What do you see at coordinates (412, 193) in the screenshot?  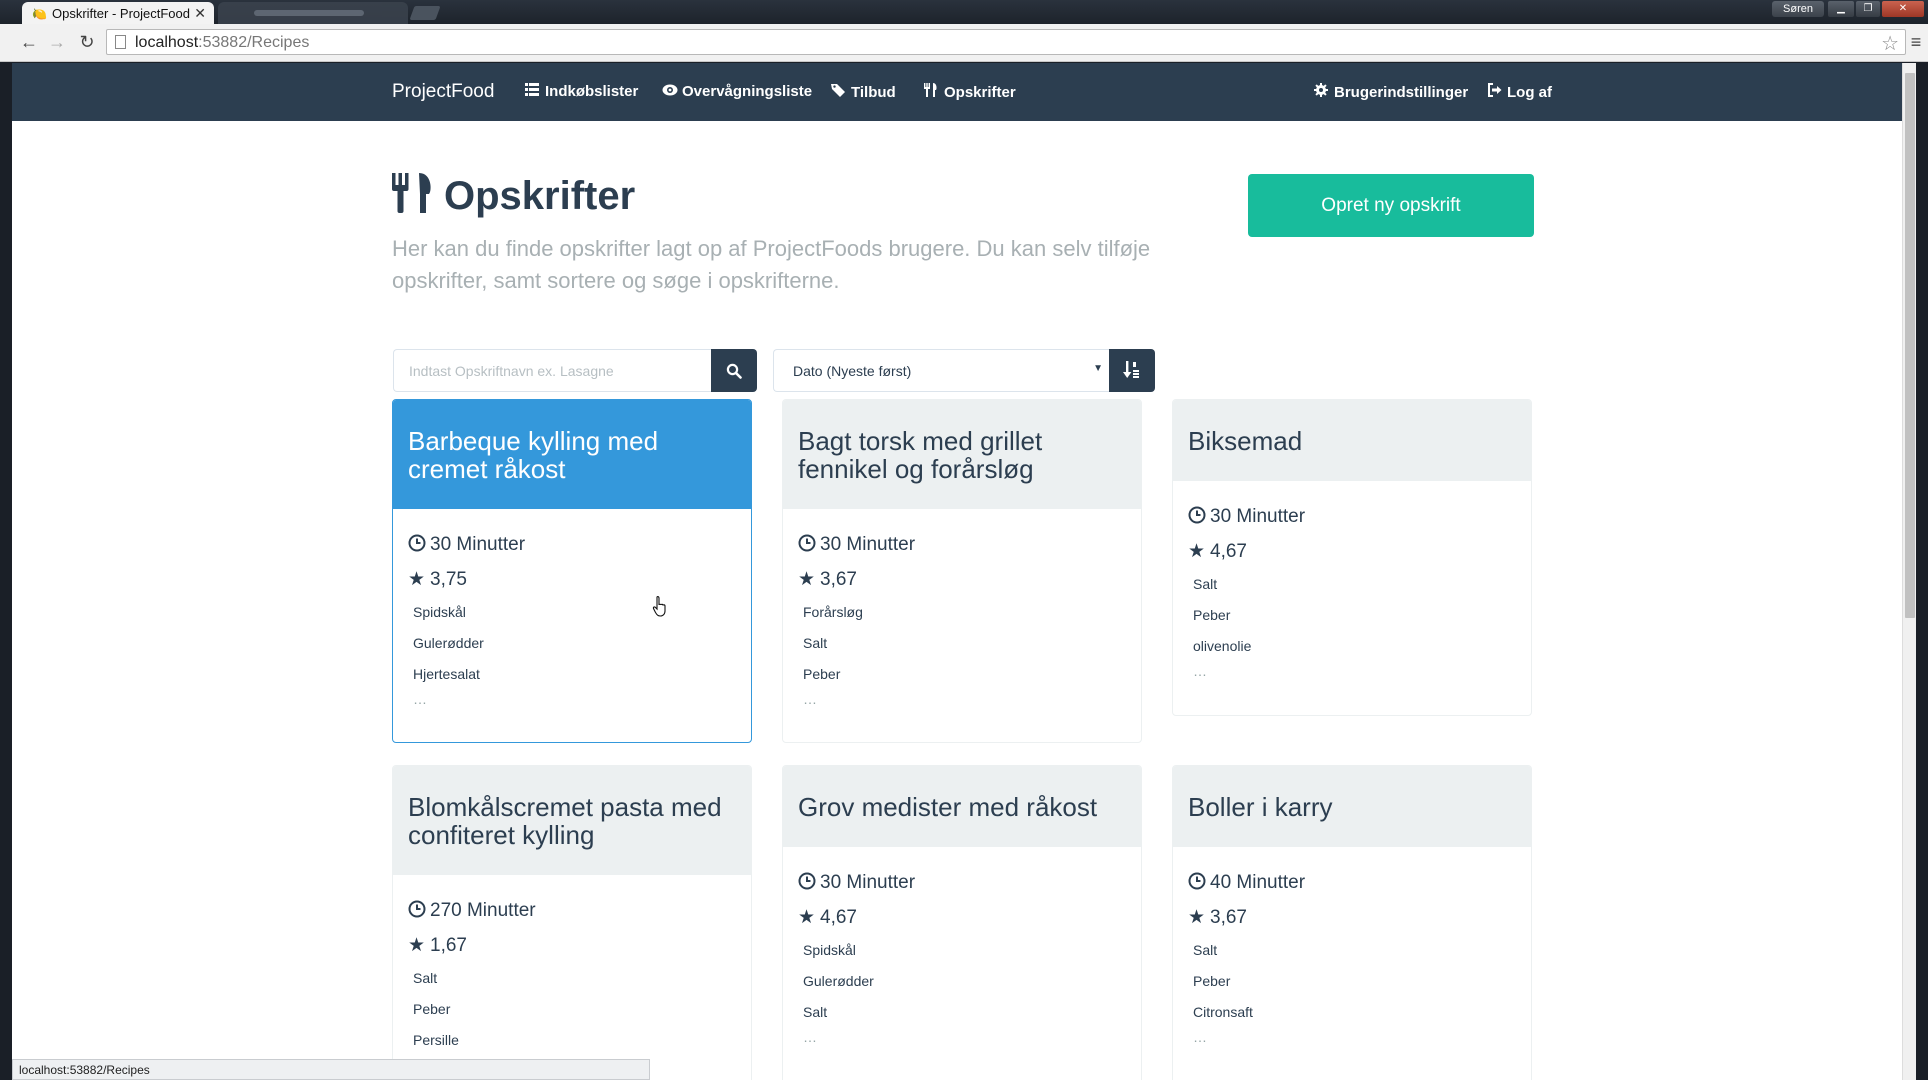 I see `cutlery-icon` at bounding box center [412, 193].